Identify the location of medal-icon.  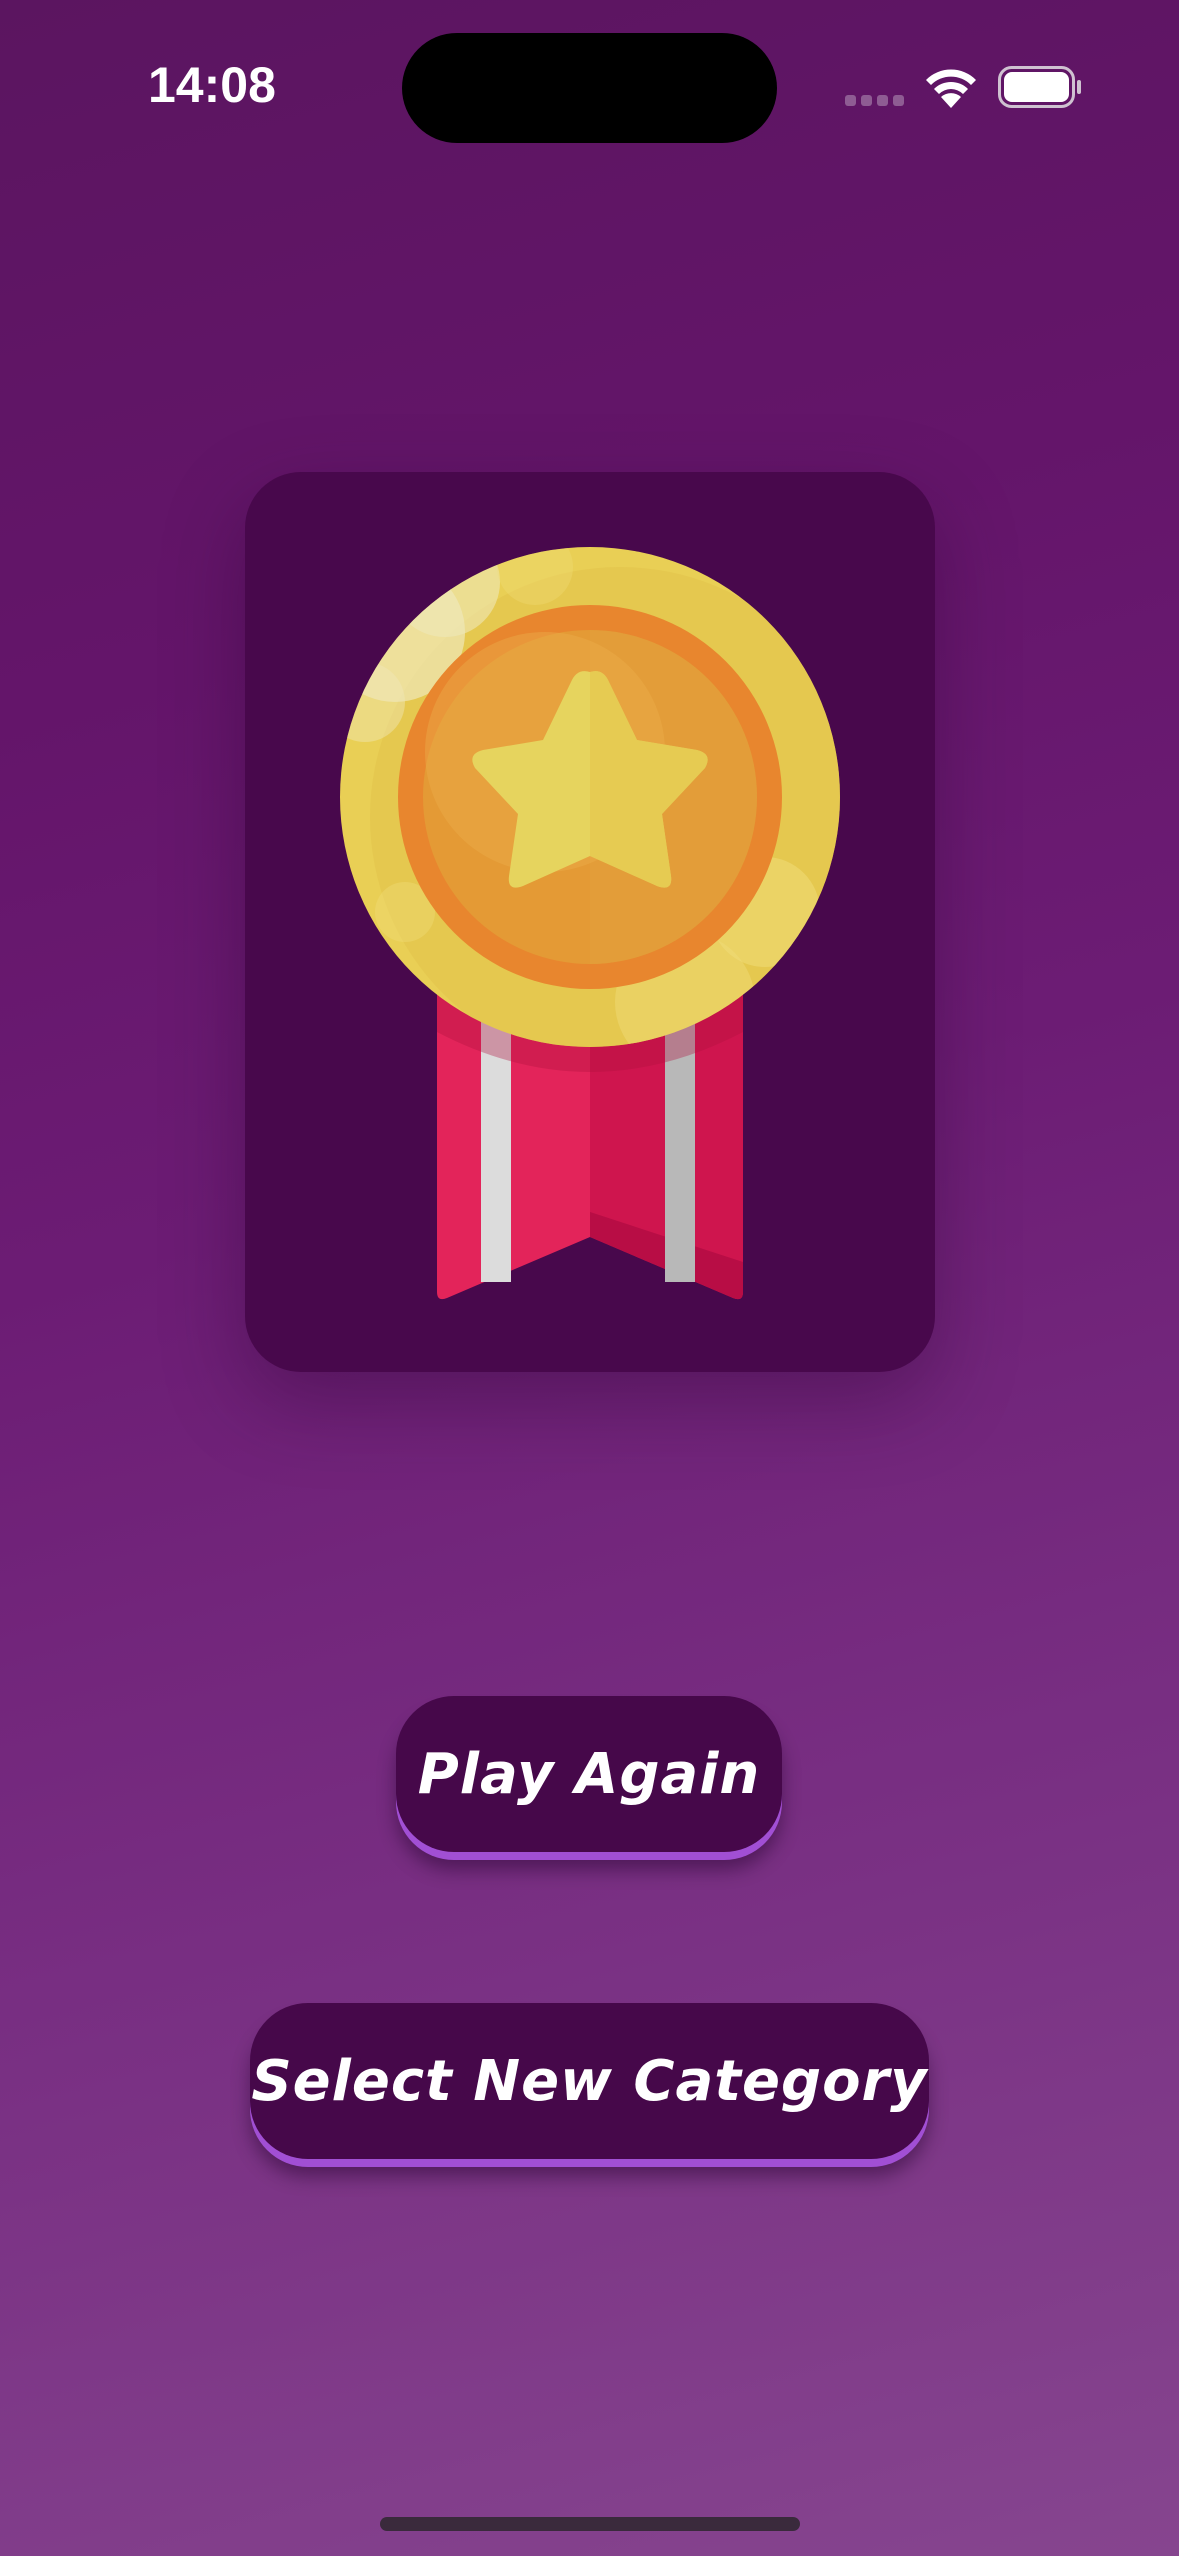
(590, 923).